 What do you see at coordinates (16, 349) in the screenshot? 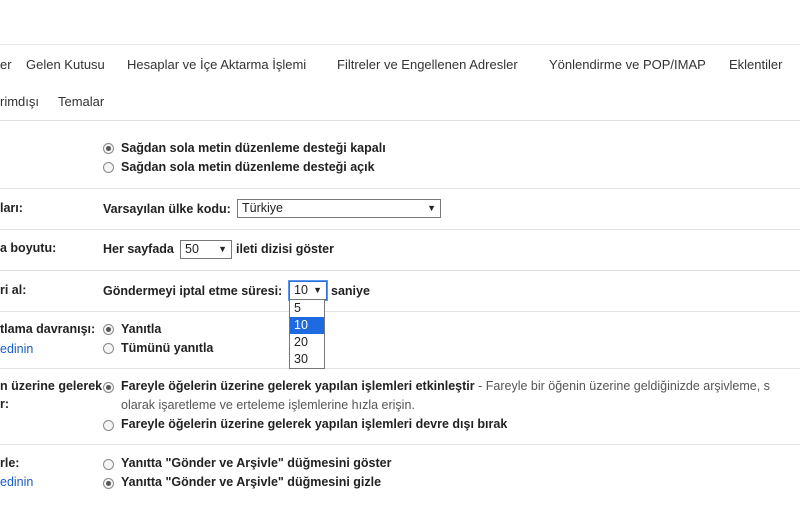
I see `reply-learn-more-link: edinin` at bounding box center [16, 349].